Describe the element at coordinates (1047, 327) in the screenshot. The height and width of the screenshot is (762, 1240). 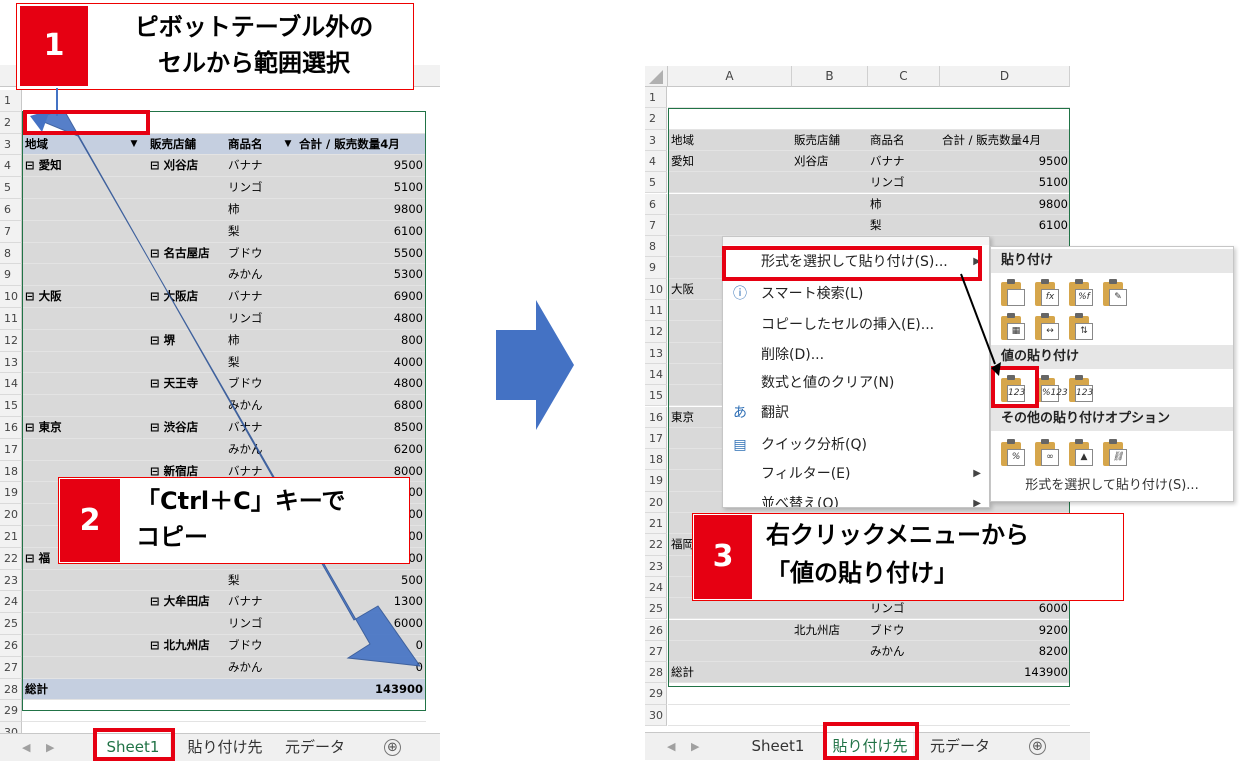
I see `paste-keep-width-icon: ↔` at that location.